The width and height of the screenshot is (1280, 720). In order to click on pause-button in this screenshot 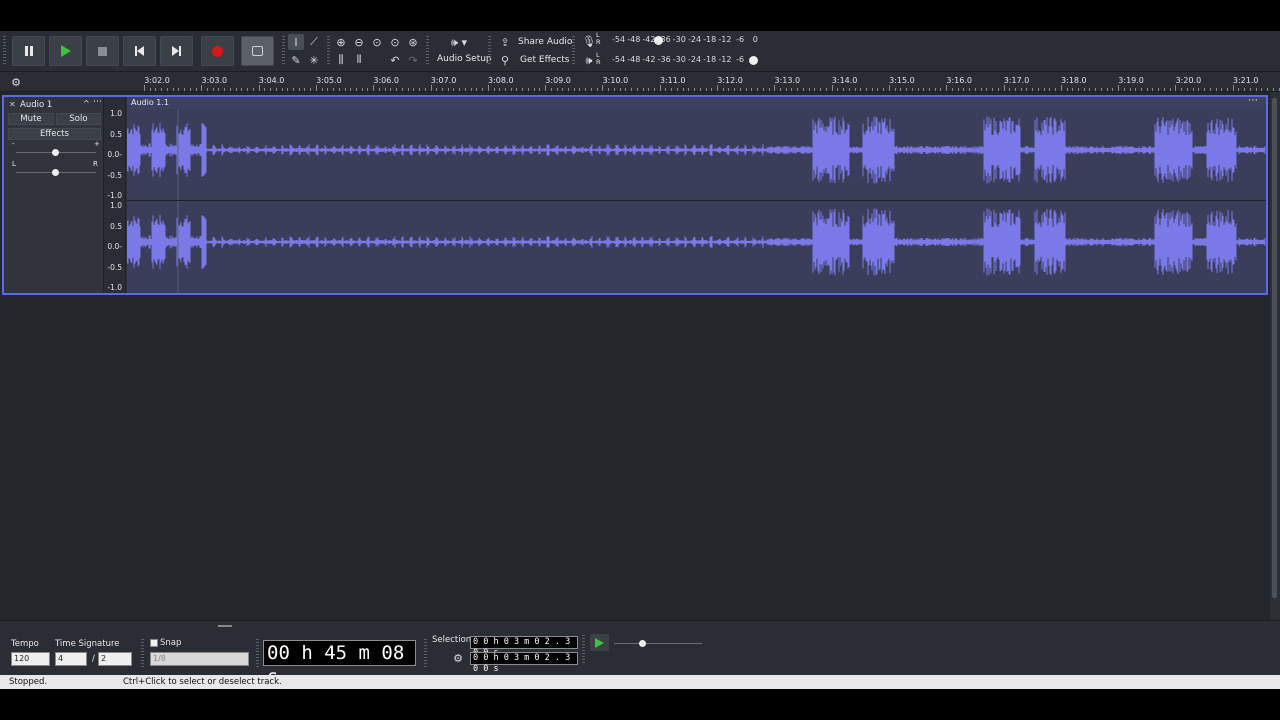, I will do `click(28, 51)`.